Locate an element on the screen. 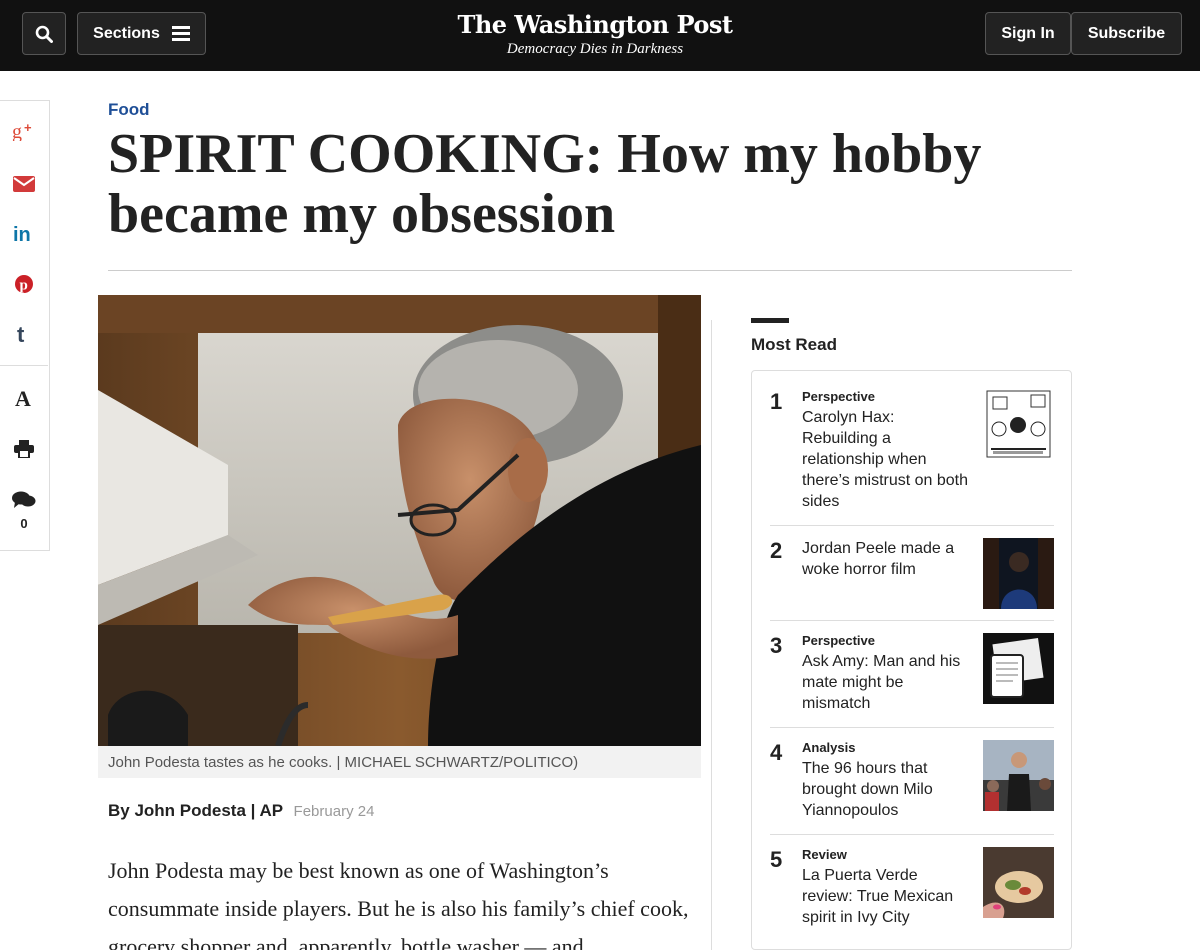 The width and height of the screenshot is (1200, 950). tablet-thumbnail-image is located at coordinates (1018, 668).